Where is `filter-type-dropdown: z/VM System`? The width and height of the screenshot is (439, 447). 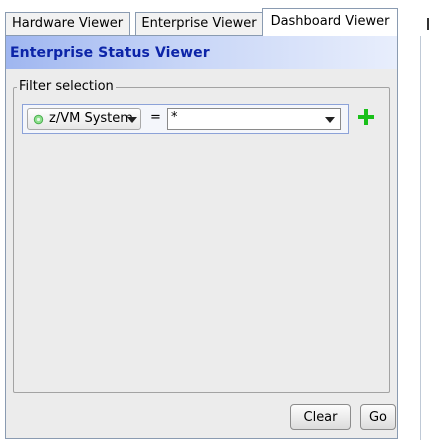
filter-type-dropdown: z/VM System is located at coordinates (84, 119).